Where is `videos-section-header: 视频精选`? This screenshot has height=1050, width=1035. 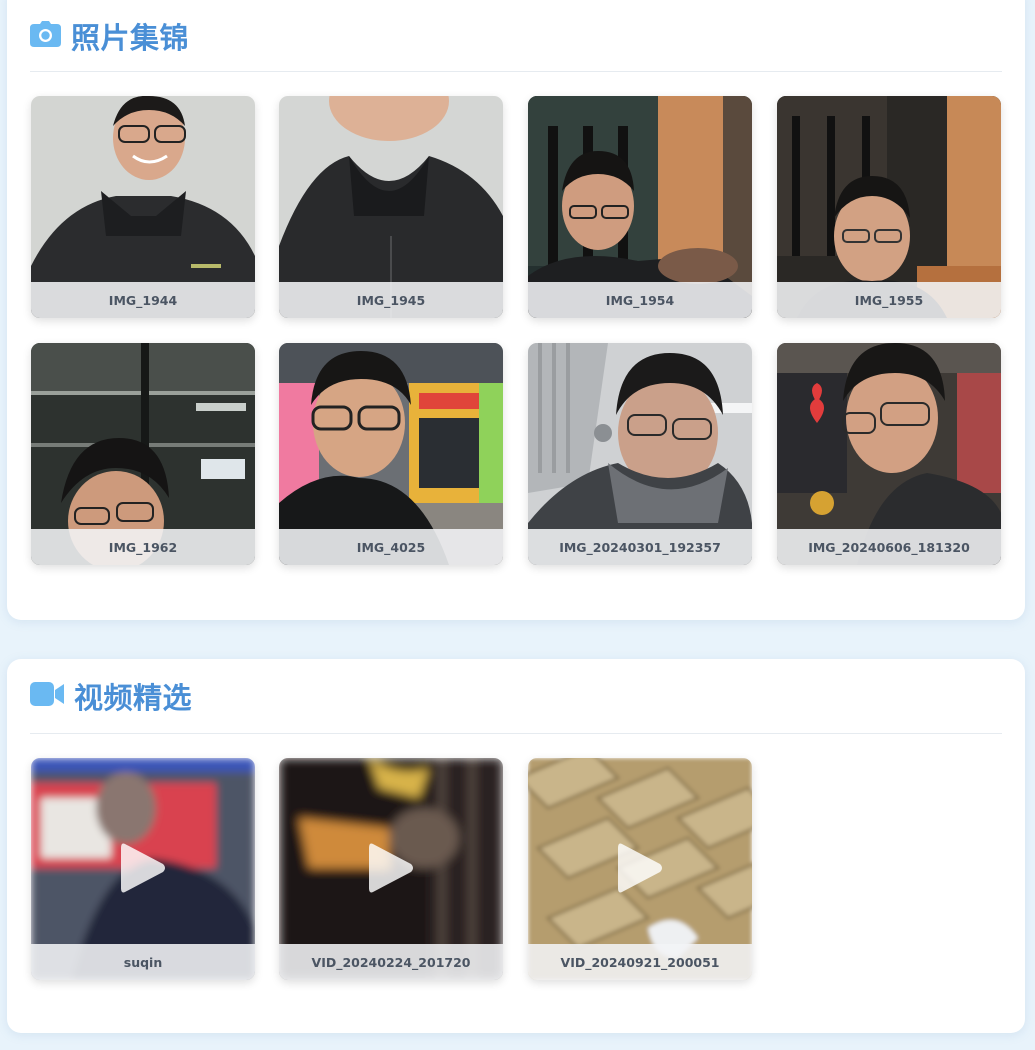
videos-section-header: 视频精选 is located at coordinates (516, 696).